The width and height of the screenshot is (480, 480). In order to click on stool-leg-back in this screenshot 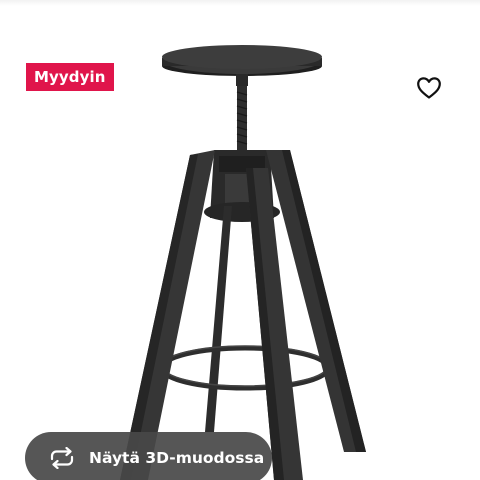, I will do `click(218, 319)`.